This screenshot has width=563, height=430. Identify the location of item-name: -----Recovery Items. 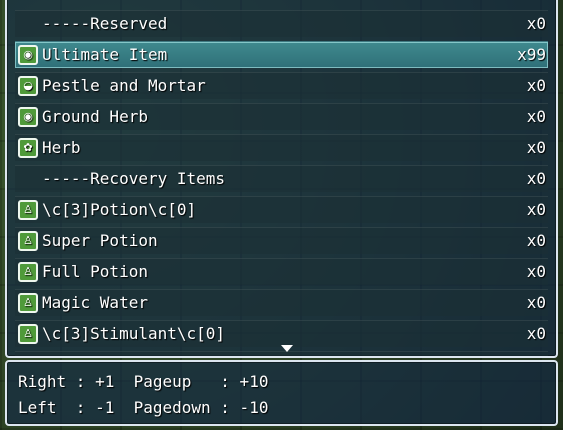
(134, 178).